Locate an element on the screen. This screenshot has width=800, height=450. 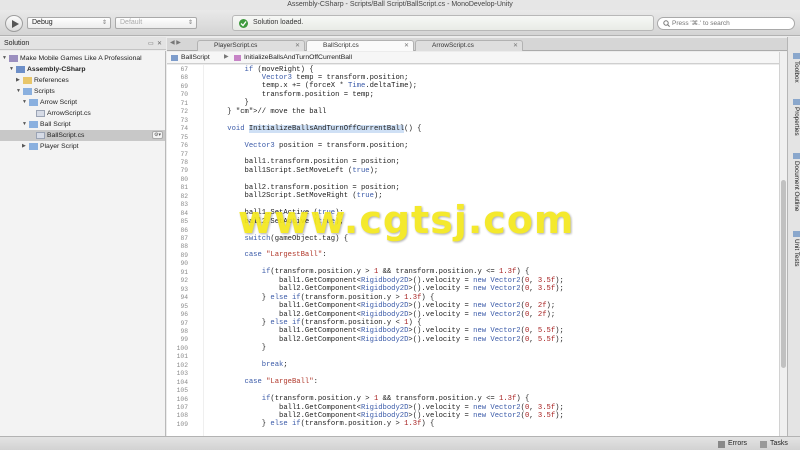
line-number: 107 is located at coordinates (182, 407).